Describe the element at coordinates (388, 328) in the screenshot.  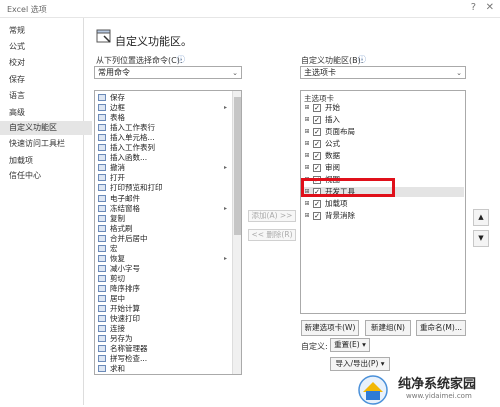
I see `new-group-button: 新建组(N)` at that location.